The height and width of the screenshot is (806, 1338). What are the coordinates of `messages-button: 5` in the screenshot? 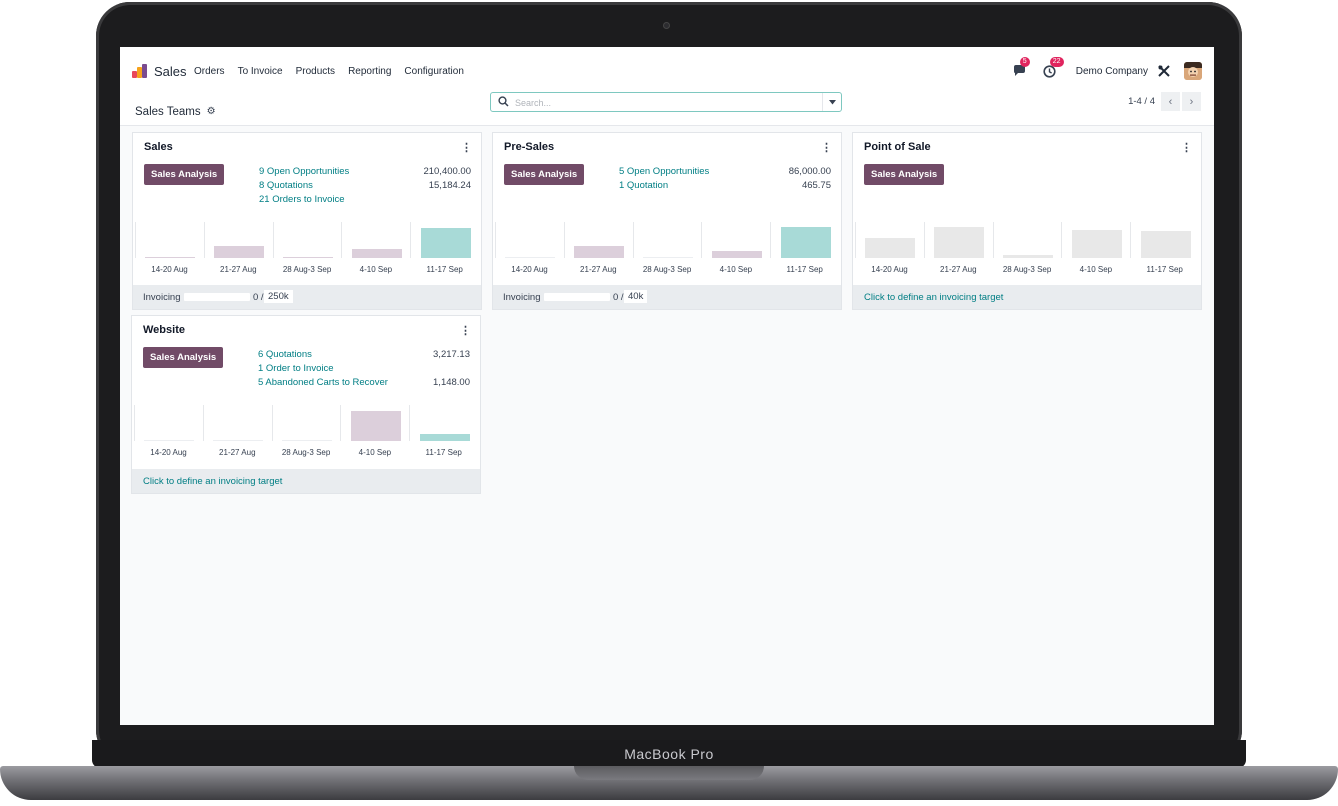 It's located at (1020, 69).